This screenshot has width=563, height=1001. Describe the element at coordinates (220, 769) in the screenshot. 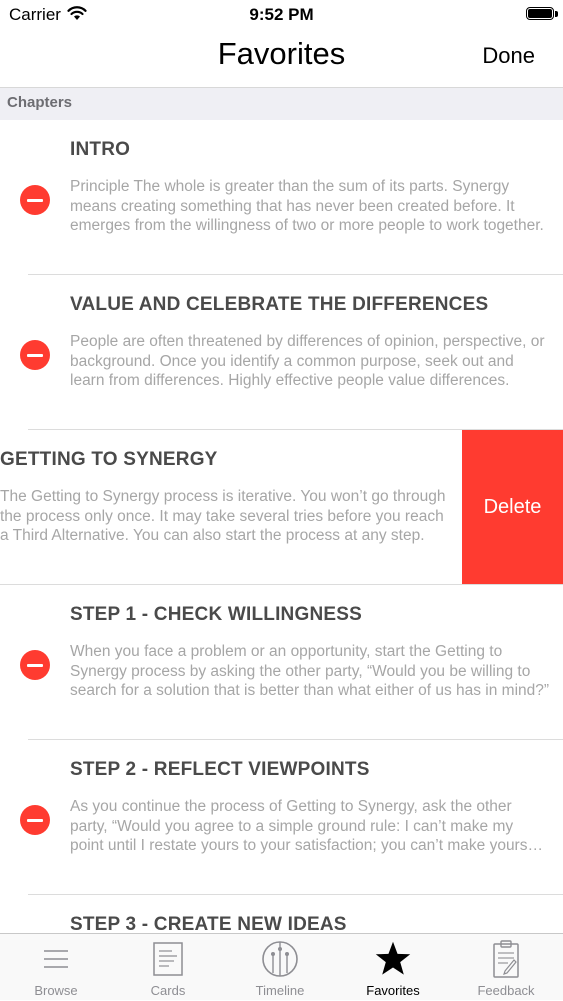

I see `row-title: STEP 2 - REFLECT VIEWPOINTS` at that location.